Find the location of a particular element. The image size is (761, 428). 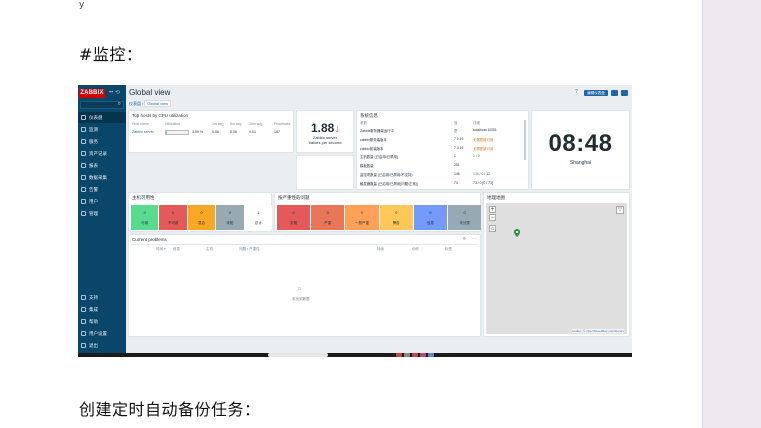

avg15-value: 0.01 is located at coordinates (252, 132).